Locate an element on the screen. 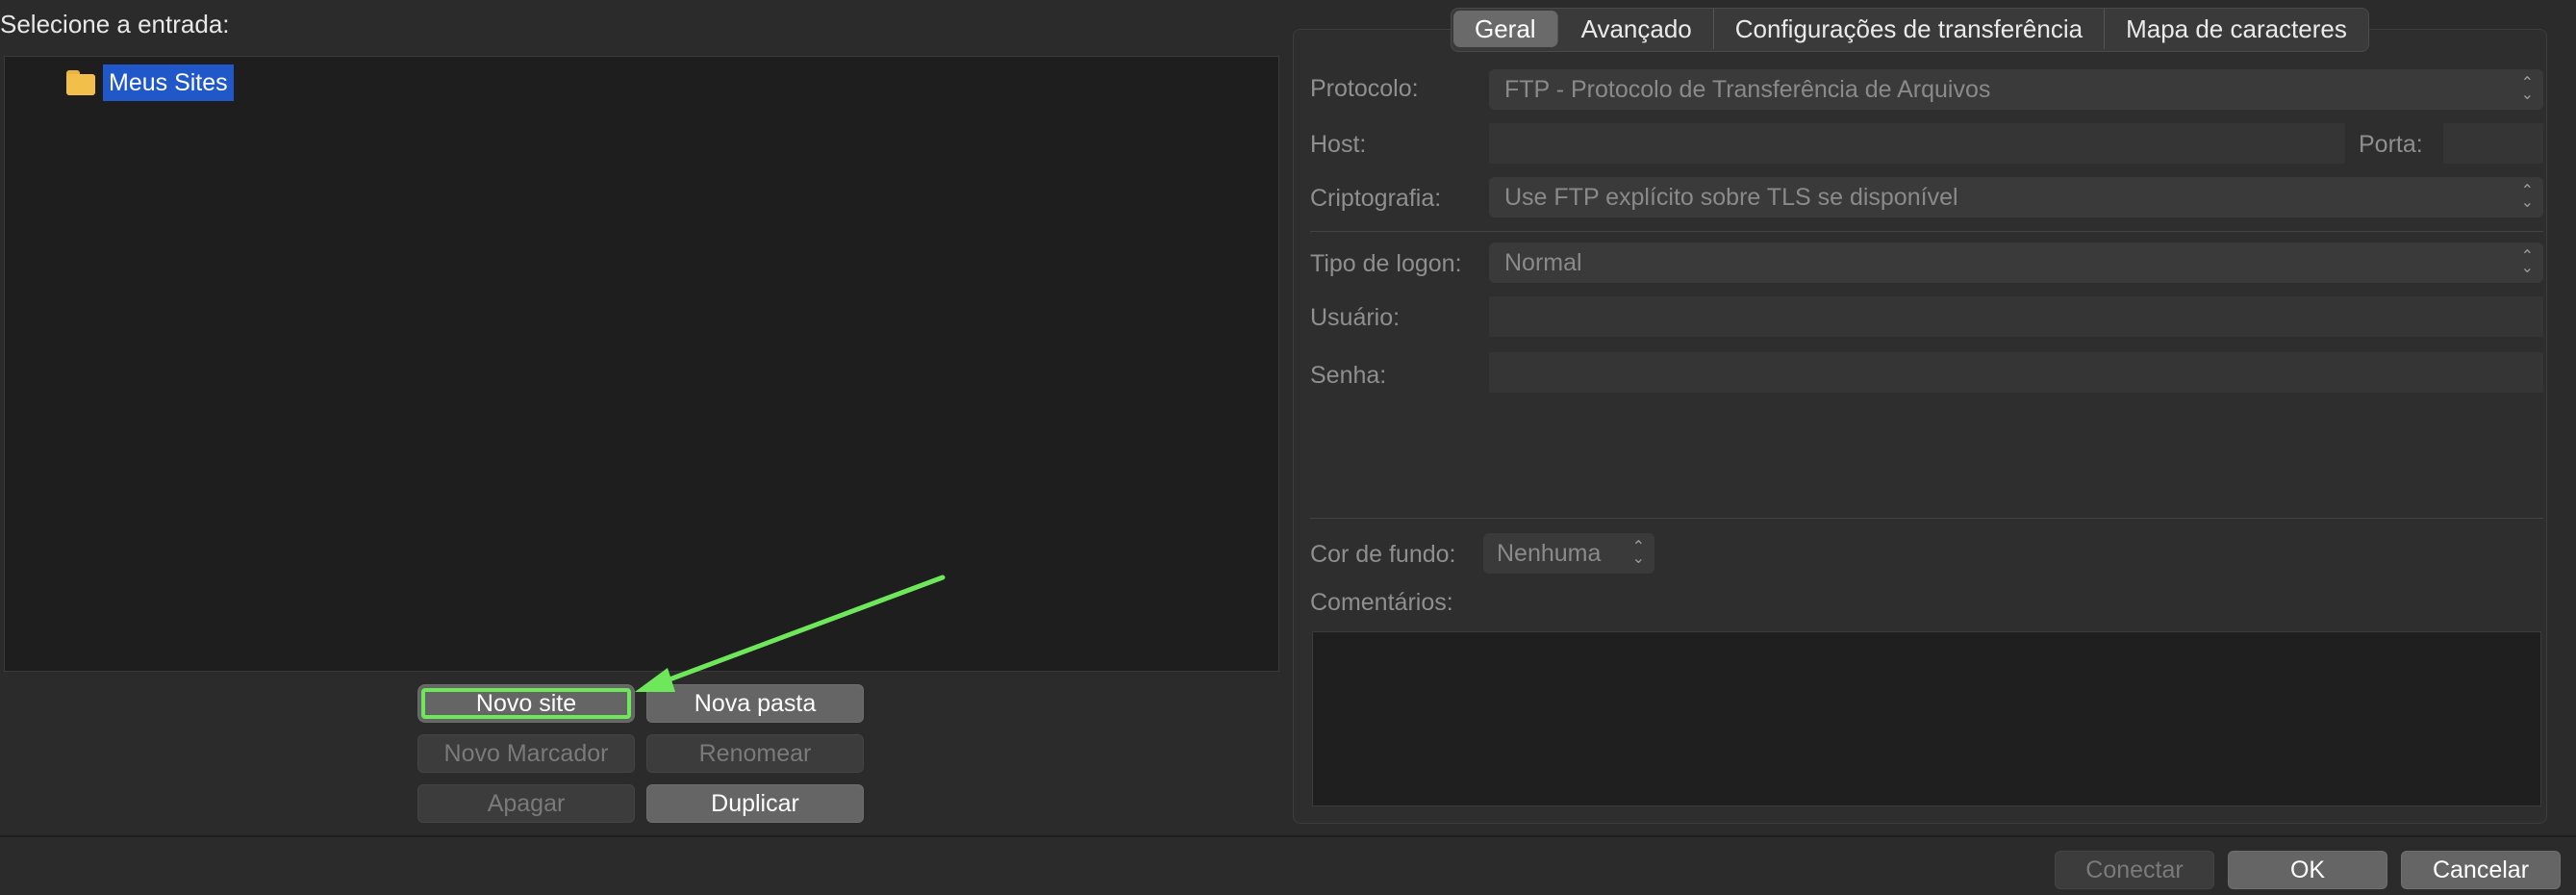  bottom-divider is located at coordinates (1288, 836).